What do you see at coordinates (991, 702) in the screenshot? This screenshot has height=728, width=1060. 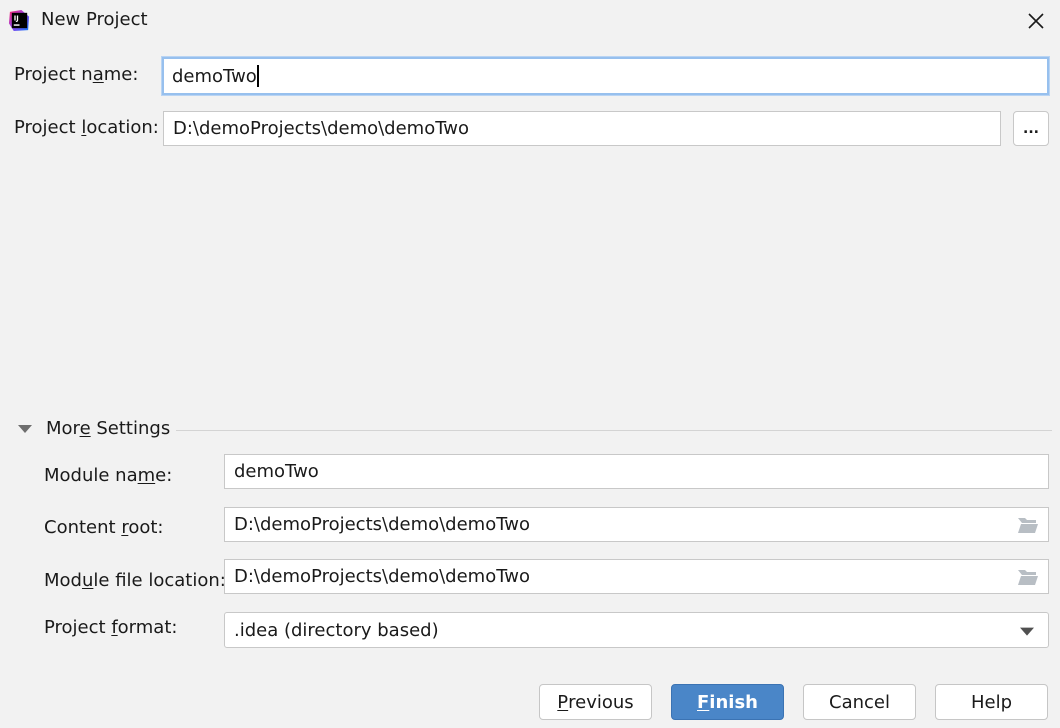 I see `help-button: Help` at bounding box center [991, 702].